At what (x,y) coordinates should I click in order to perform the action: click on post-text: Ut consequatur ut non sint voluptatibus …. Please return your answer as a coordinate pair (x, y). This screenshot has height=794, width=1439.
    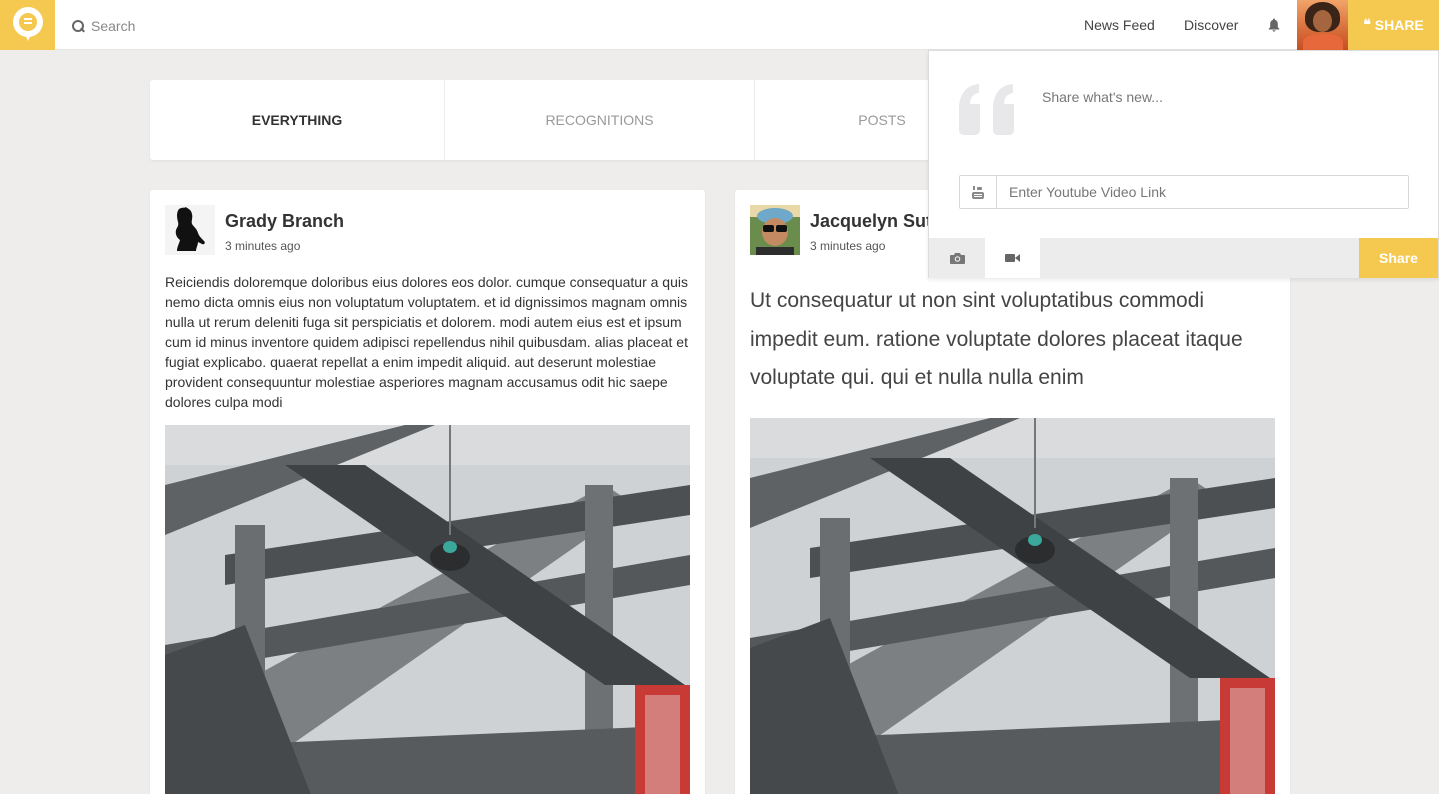
    Looking at the image, I should click on (996, 339).